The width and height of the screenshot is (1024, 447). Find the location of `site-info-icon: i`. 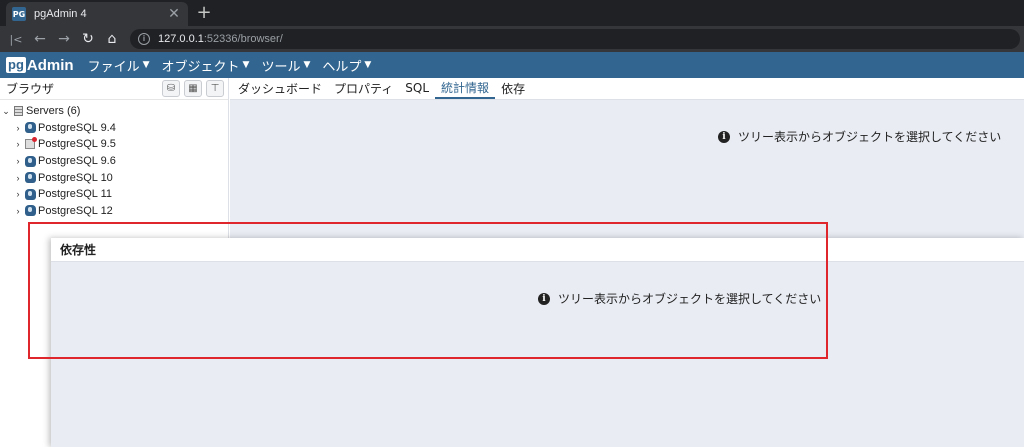

site-info-icon: i is located at coordinates (144, 39).